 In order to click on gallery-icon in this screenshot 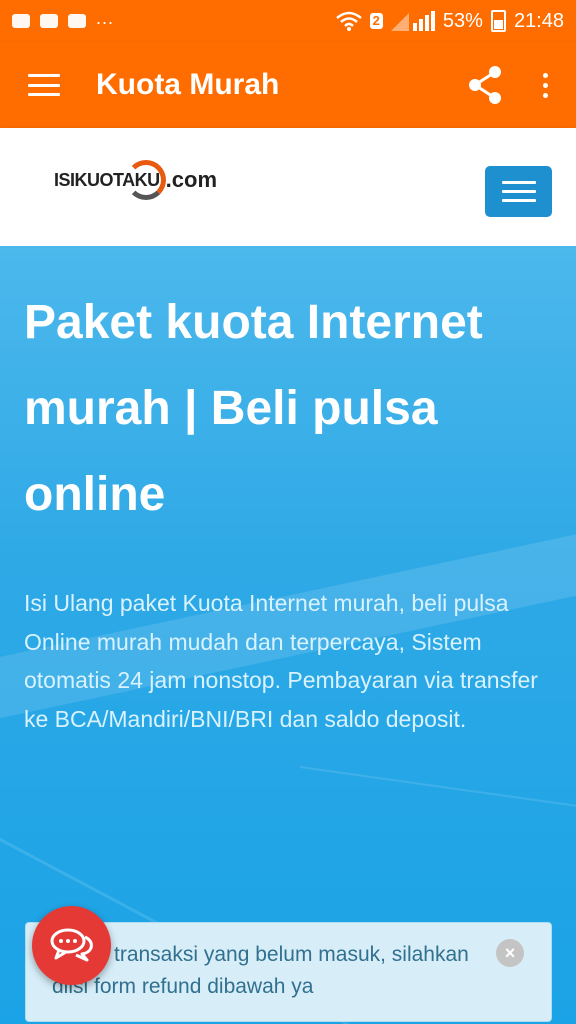, I will do `click(49, 21)`.